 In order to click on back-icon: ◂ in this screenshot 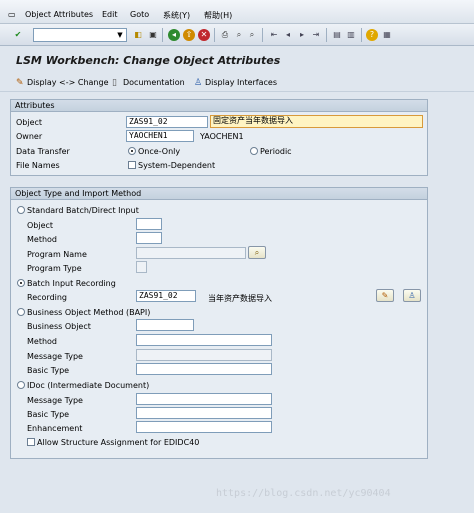, I will do `click(174, 35)`.